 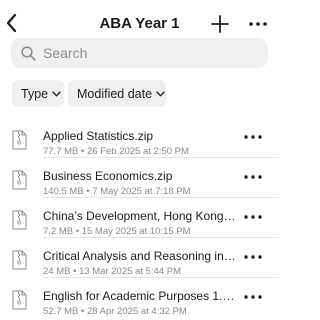 I want to click on type-filter-button: Type, so click(x=38, y=93).